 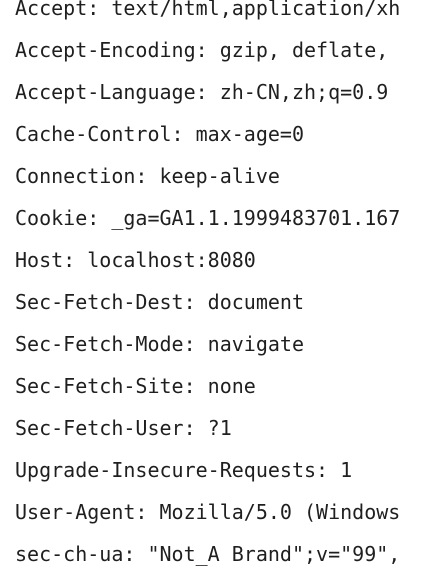 I want to click on header-sec-fetch-user: Sec-Fetch-User: ?1, so click(x=123, y=428).